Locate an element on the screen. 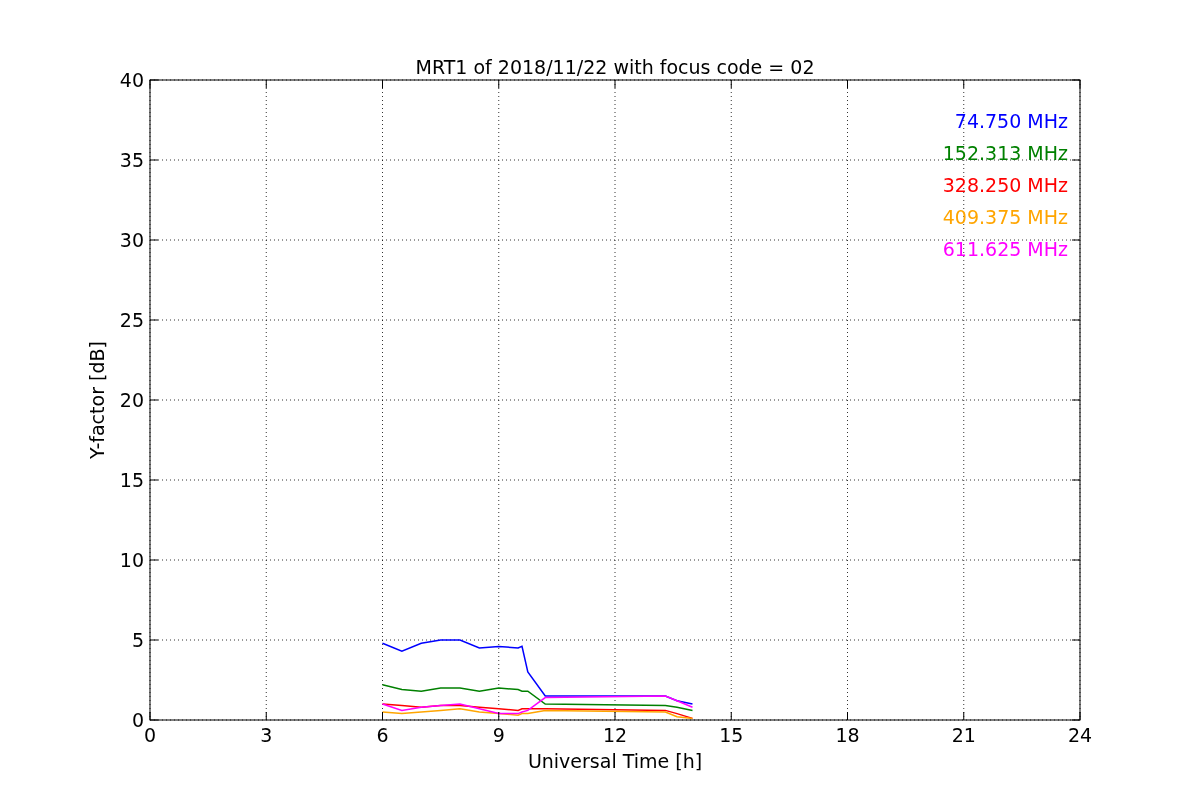 The height and width of the screenshot is (800, 1200). y-axis-label: Y-factor [dB] is located at coordinates (97, 400).